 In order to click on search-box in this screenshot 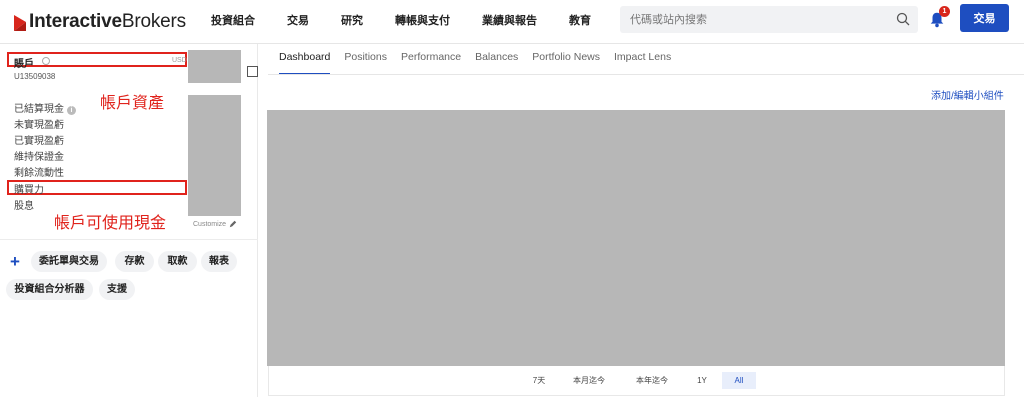, I will do `click(769, 19)`.